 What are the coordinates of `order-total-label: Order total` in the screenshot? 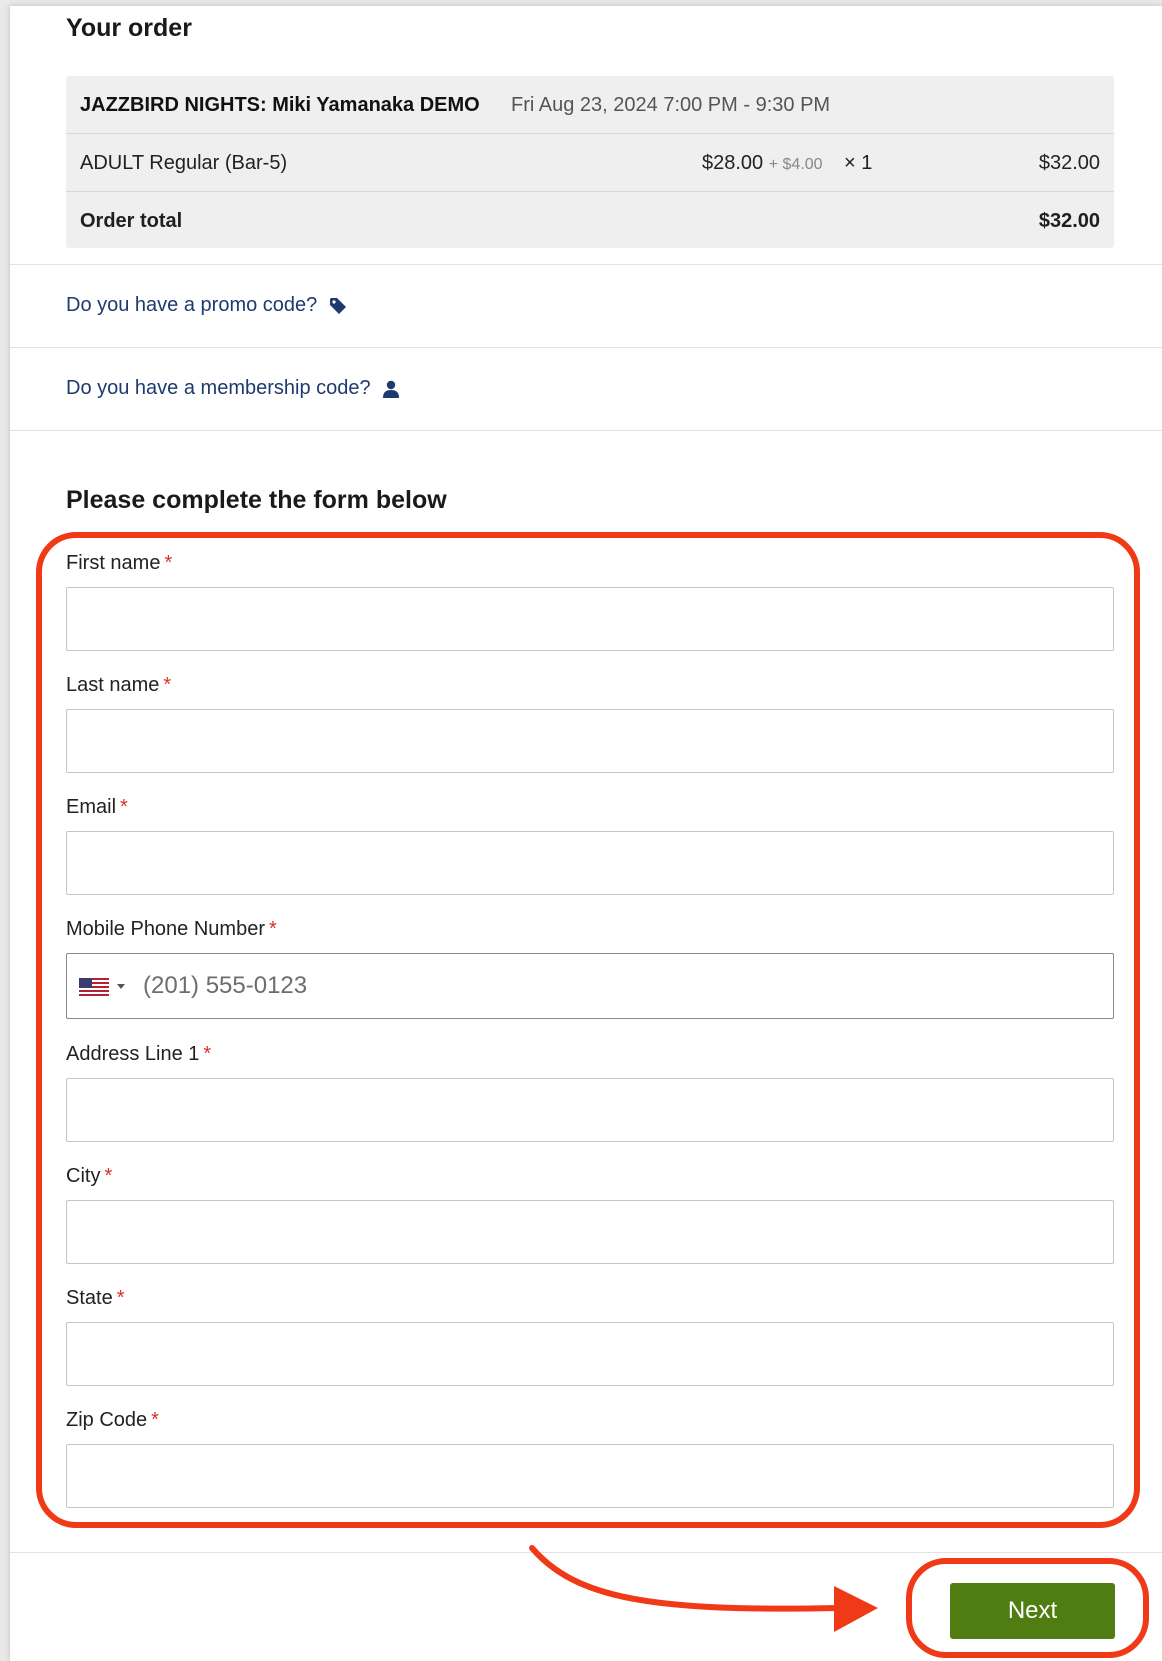 It's located at (131, 221).